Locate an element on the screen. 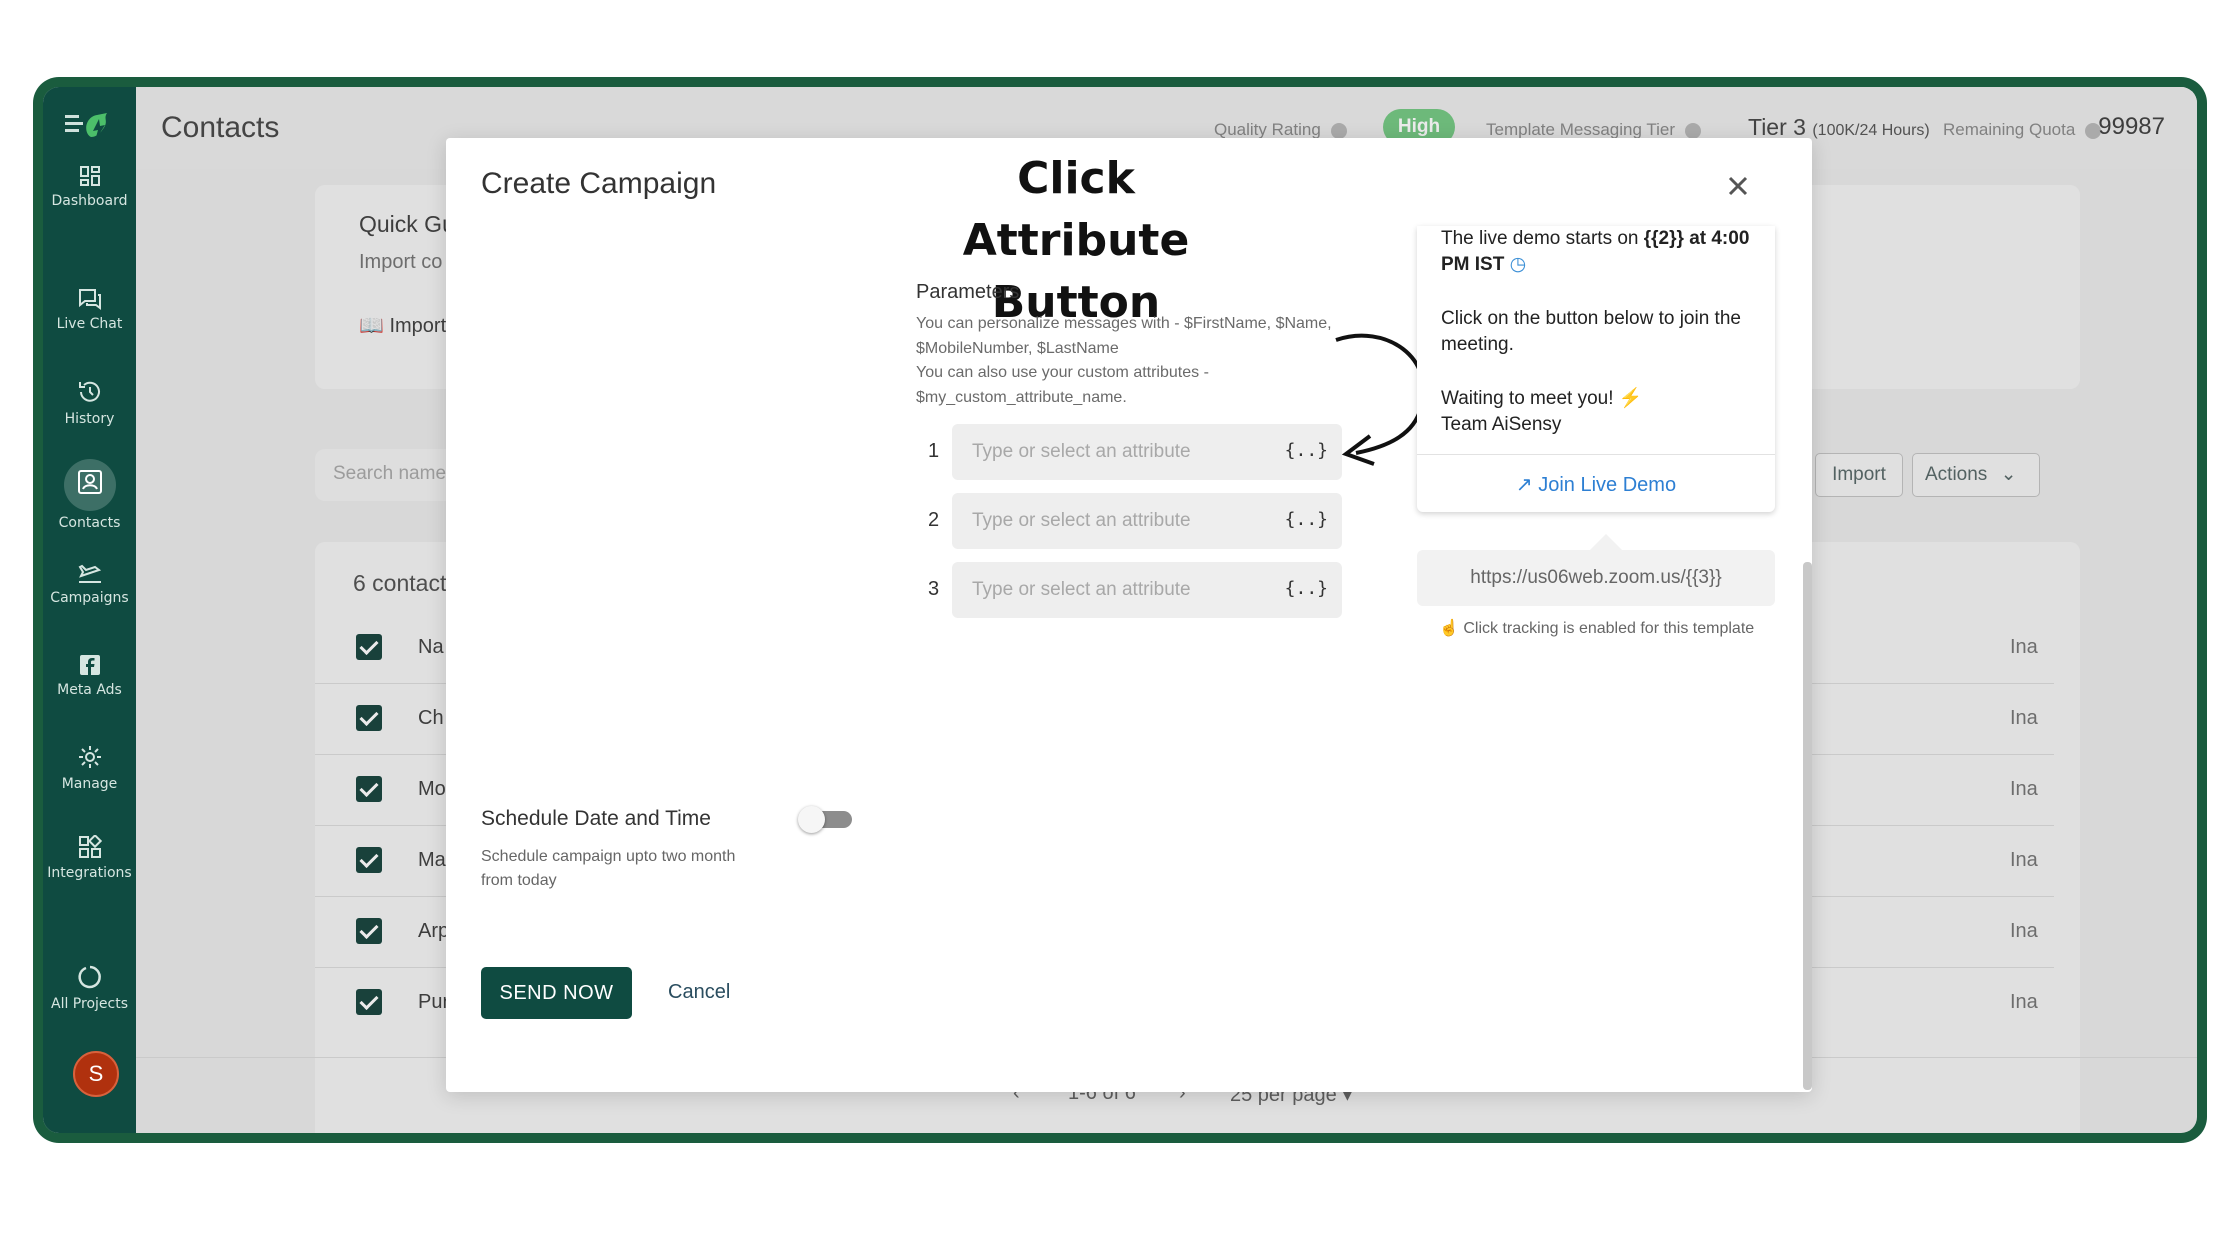  toggle-knob is located at coordinates (811, 819).